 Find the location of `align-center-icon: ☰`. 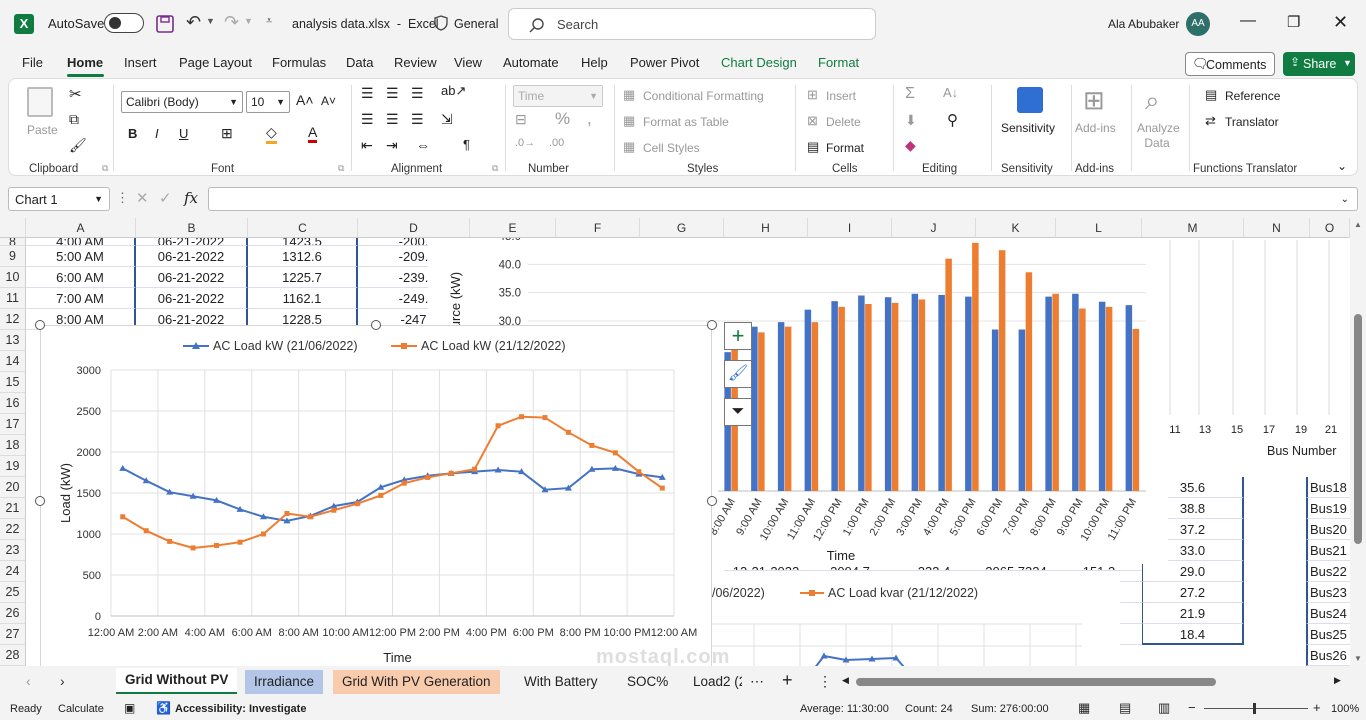

align-center-icon: ☰ is located at coordinates (392, 119).